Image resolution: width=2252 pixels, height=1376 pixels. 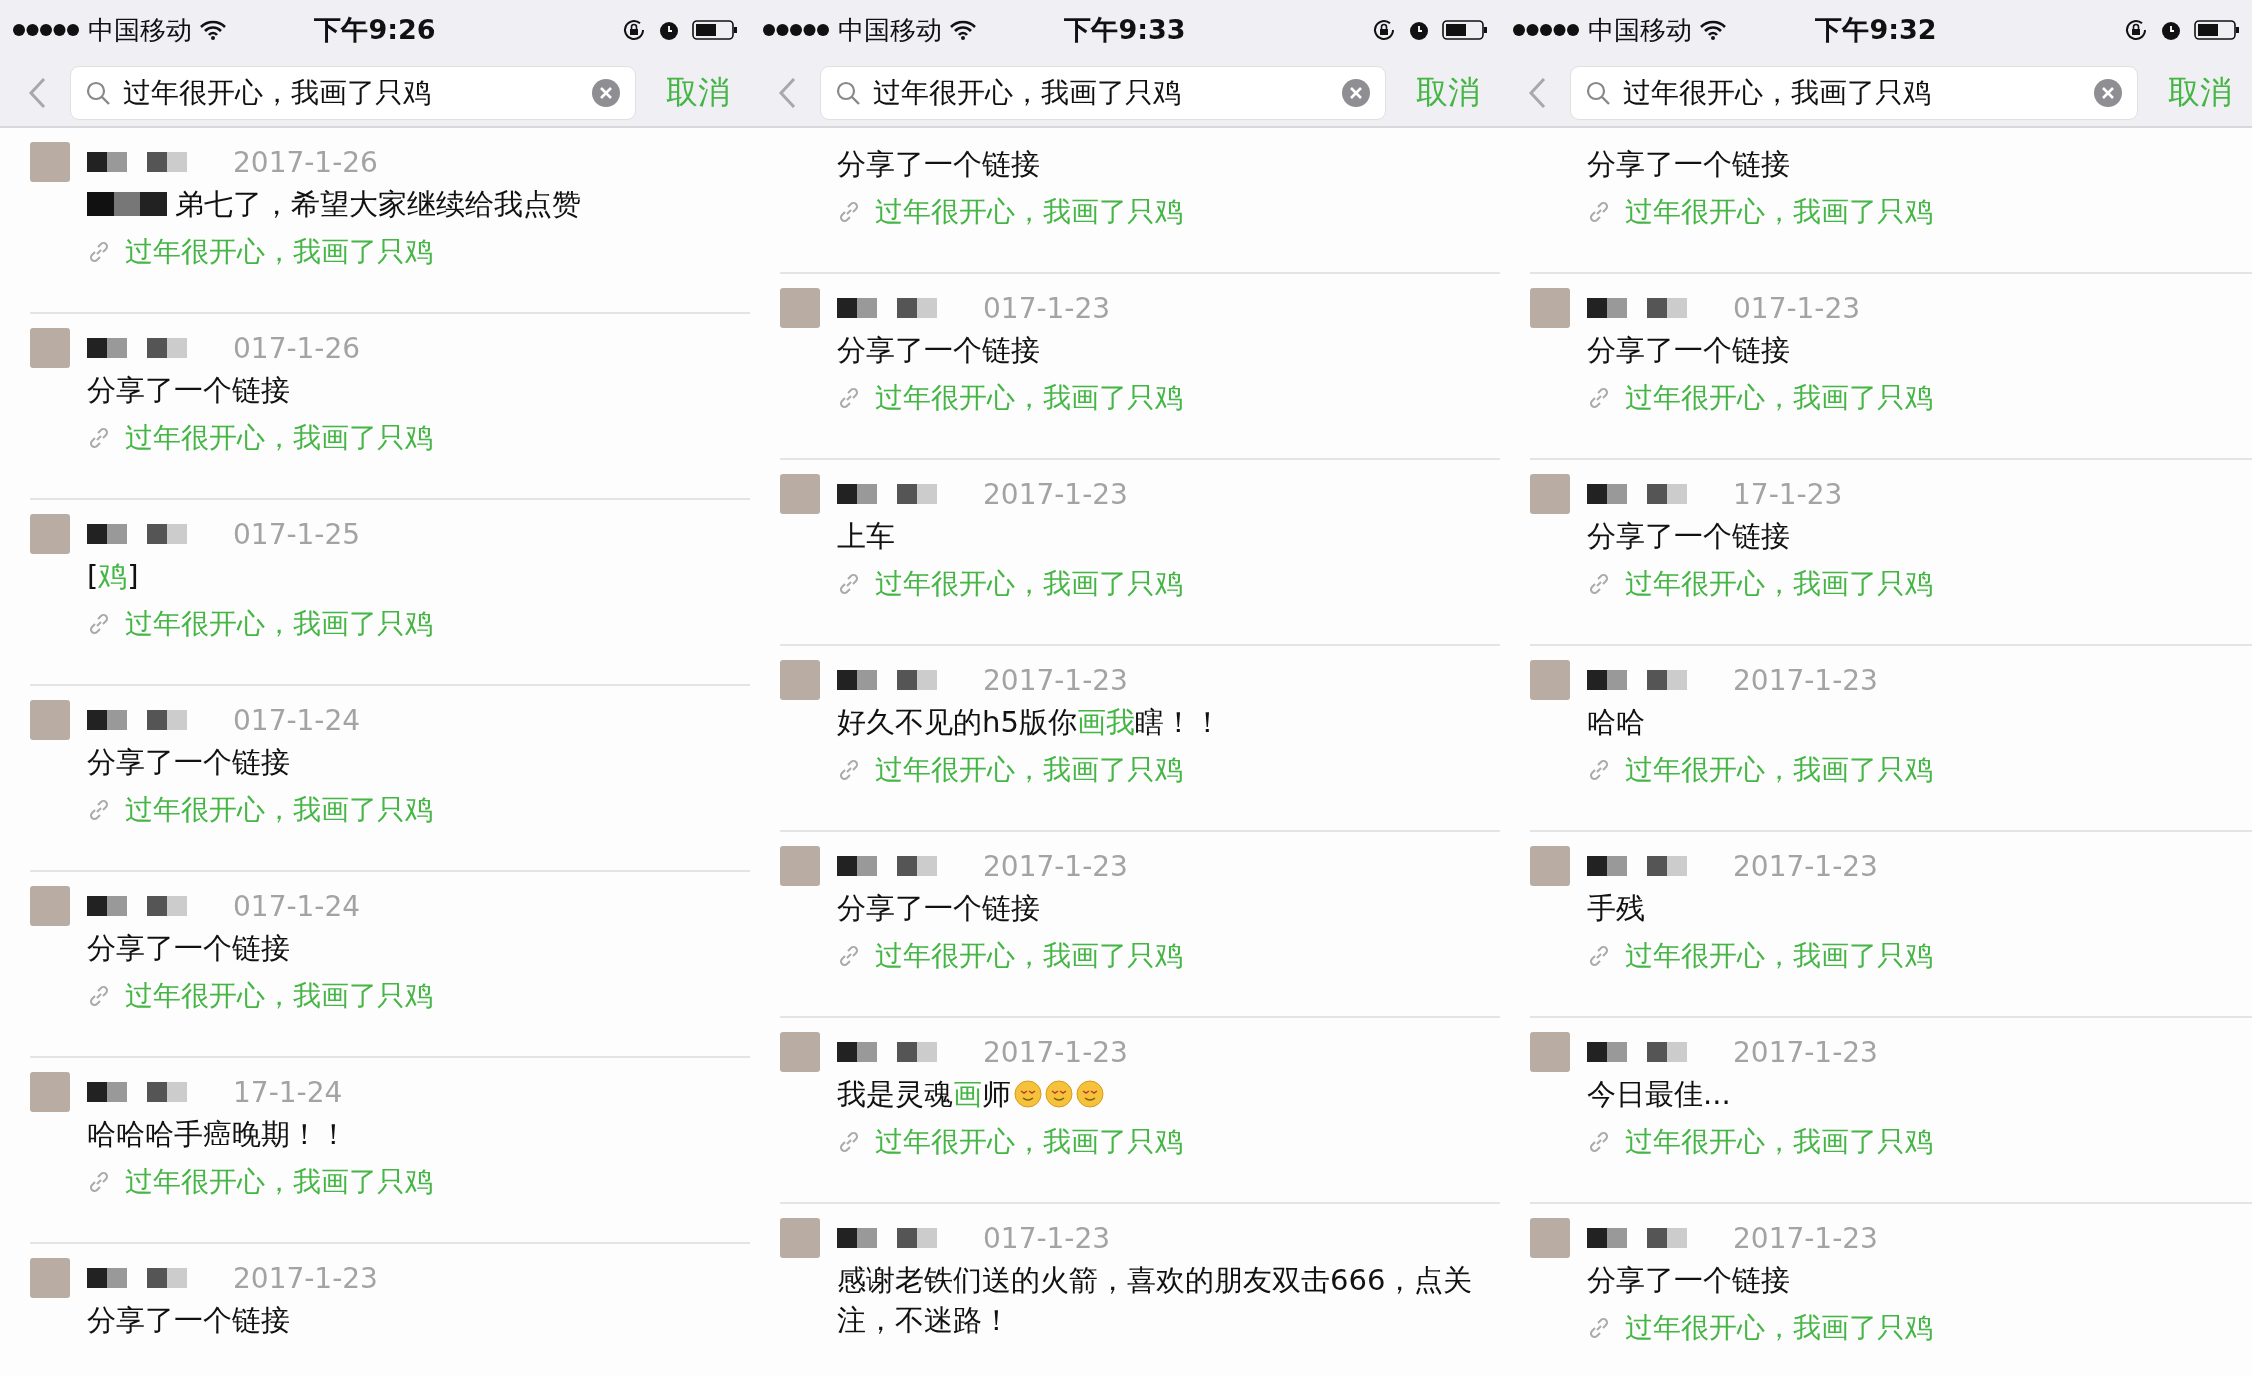 What do you see at coordinates (895, 1094) in the screenshot?
I see `message-text: 我是灵魂` at bounding box center [895, 1094].